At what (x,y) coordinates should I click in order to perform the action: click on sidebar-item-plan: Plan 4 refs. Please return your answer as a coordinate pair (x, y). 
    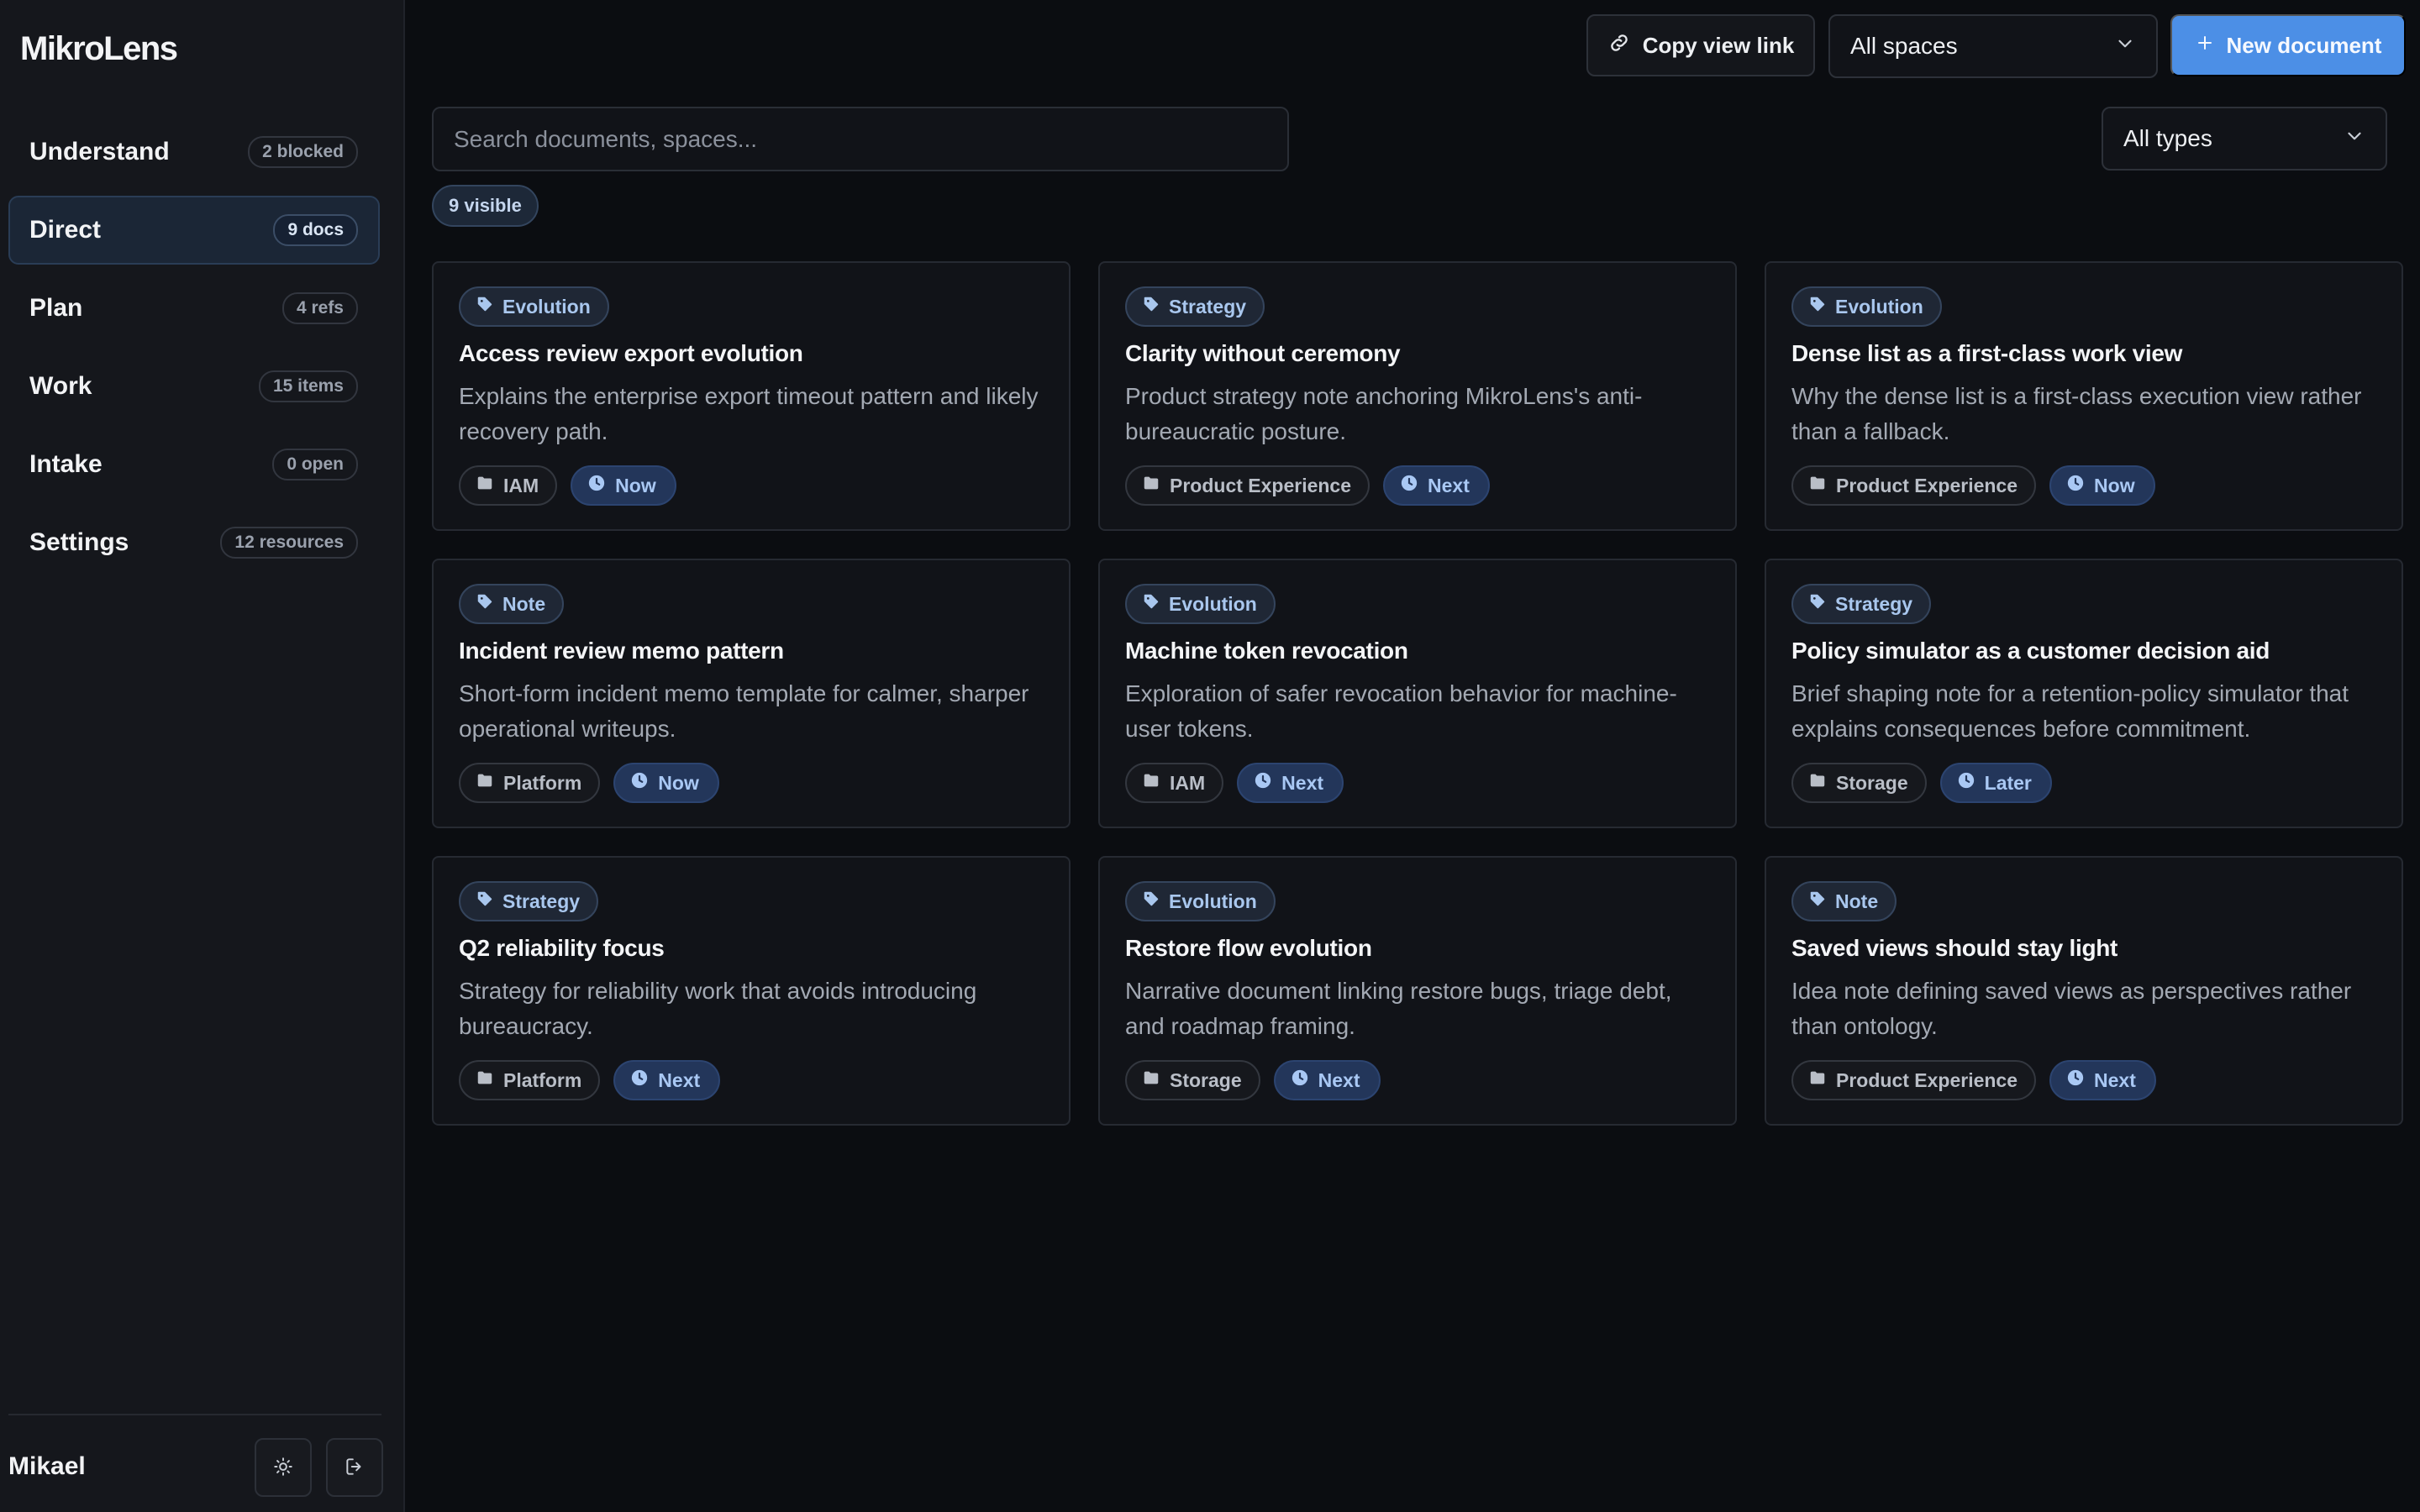
    Looking at the image, I should click on (194, 308).